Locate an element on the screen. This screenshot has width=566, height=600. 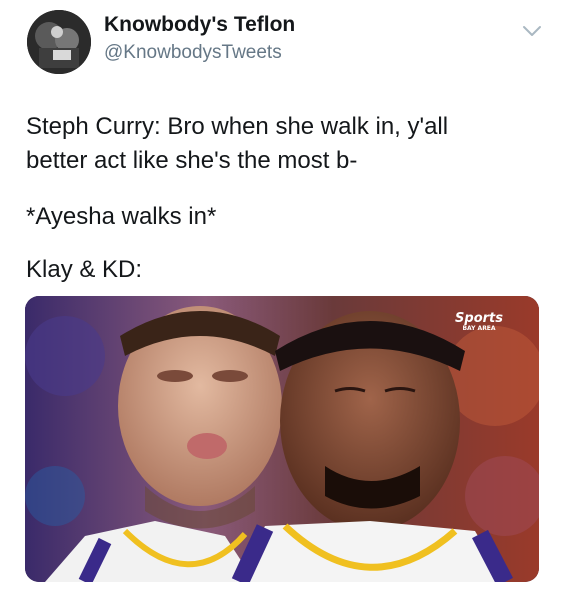
avatar-image is located at coordinates (59, 42).